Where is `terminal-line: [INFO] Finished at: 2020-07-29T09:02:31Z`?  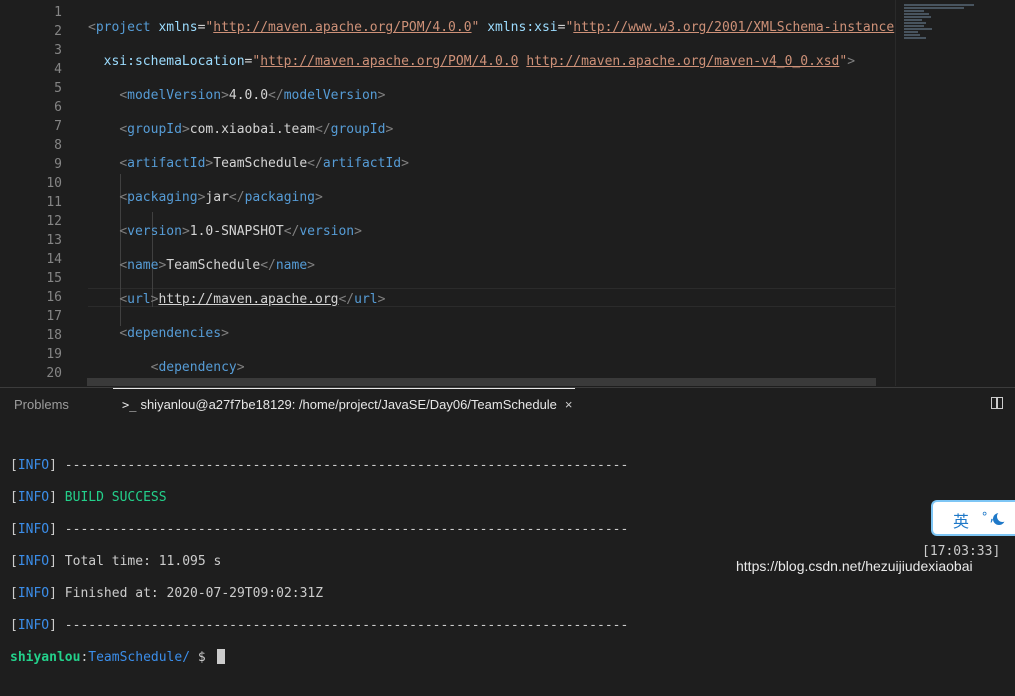
terminal-line: [INFO] Finished at: 2020-07-29T09:02:31Z is located at coordinates (167, 593).